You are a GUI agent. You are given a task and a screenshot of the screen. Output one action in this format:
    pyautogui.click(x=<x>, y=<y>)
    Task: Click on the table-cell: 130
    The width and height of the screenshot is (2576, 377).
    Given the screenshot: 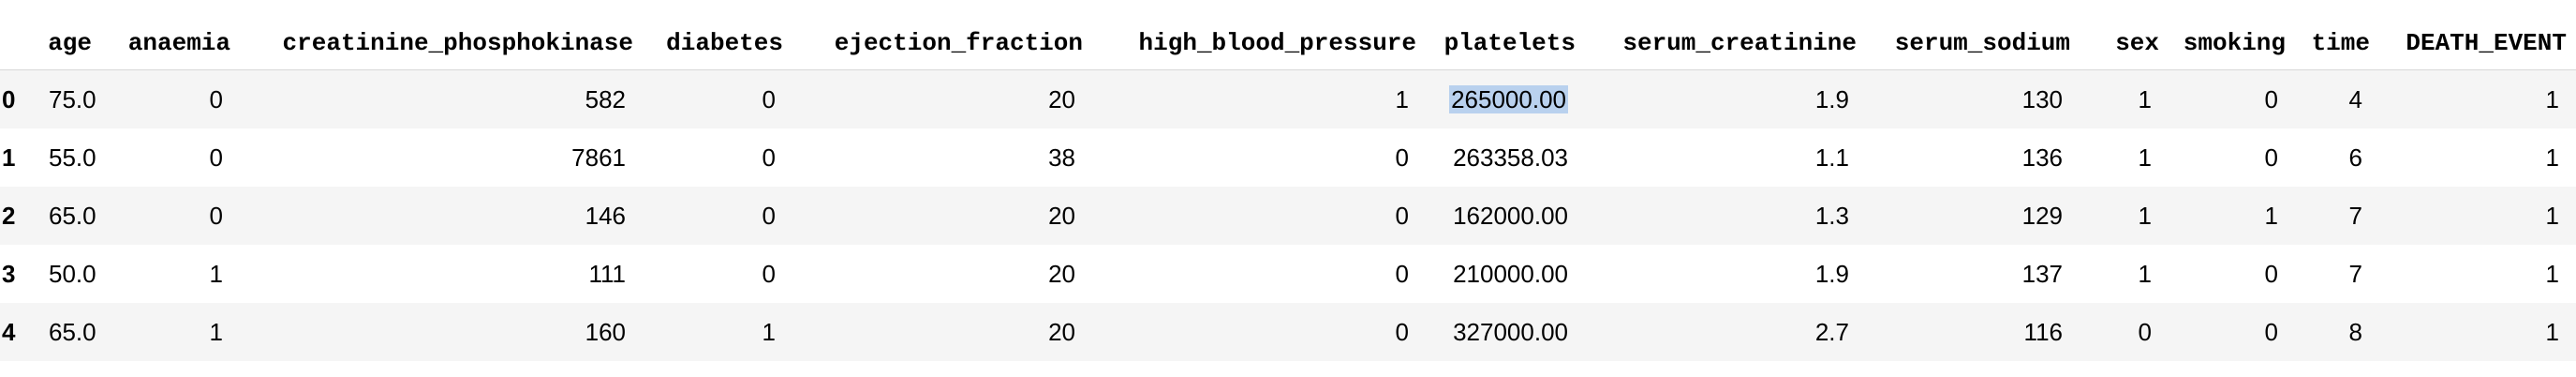 What is the action you would take?
    pyautogui.click(x=2042, y=98)
    